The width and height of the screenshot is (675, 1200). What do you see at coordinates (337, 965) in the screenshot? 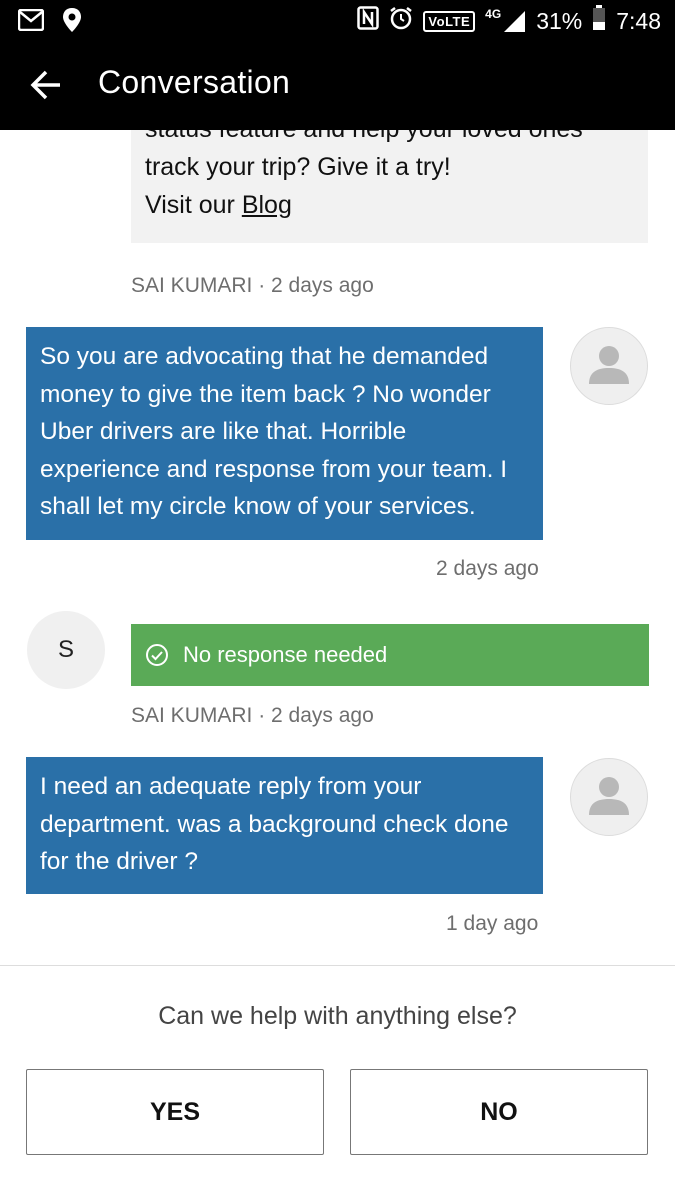
I see `divider` at bounding box center [337, 965].